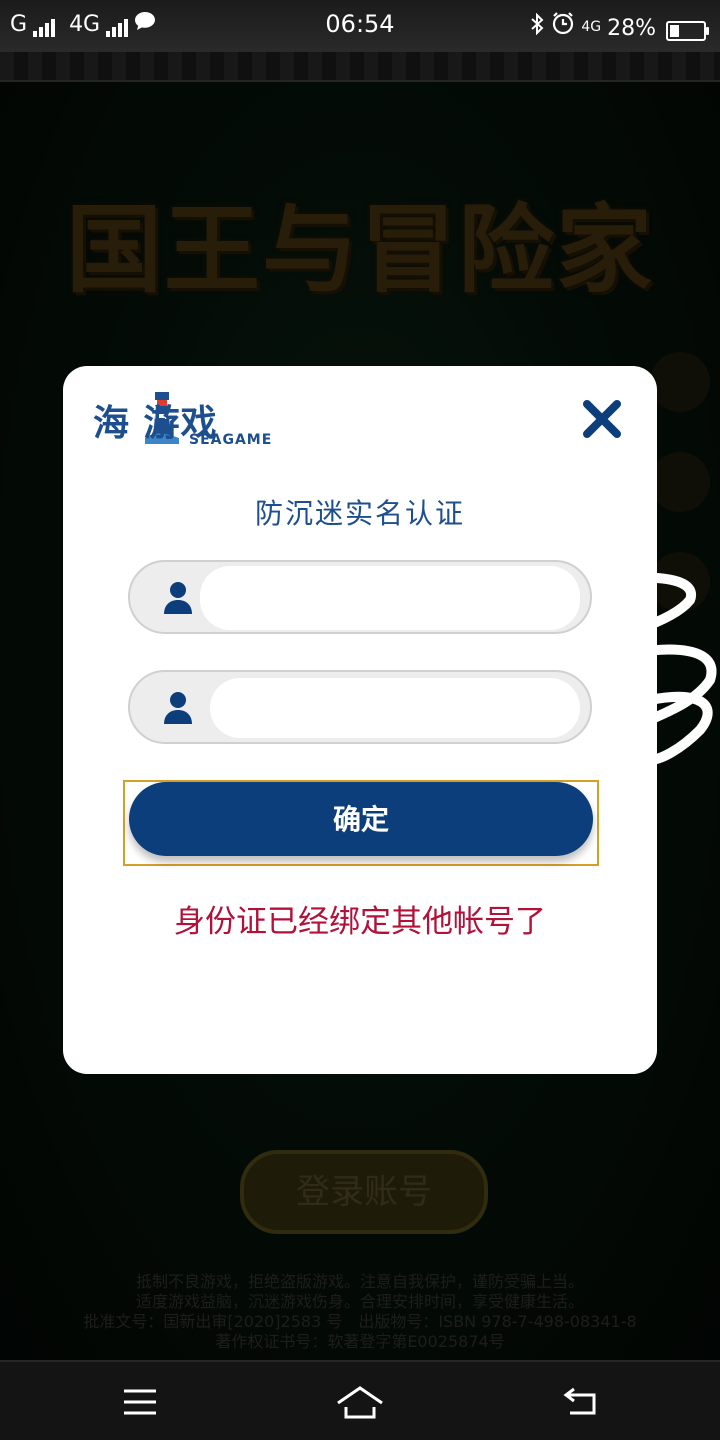 The height and width of the screenshot is (1440, 720). What do you see at coordinates (674, 31) in the screenshot?
I see `battery-fill` at bounding box center [674, 31].